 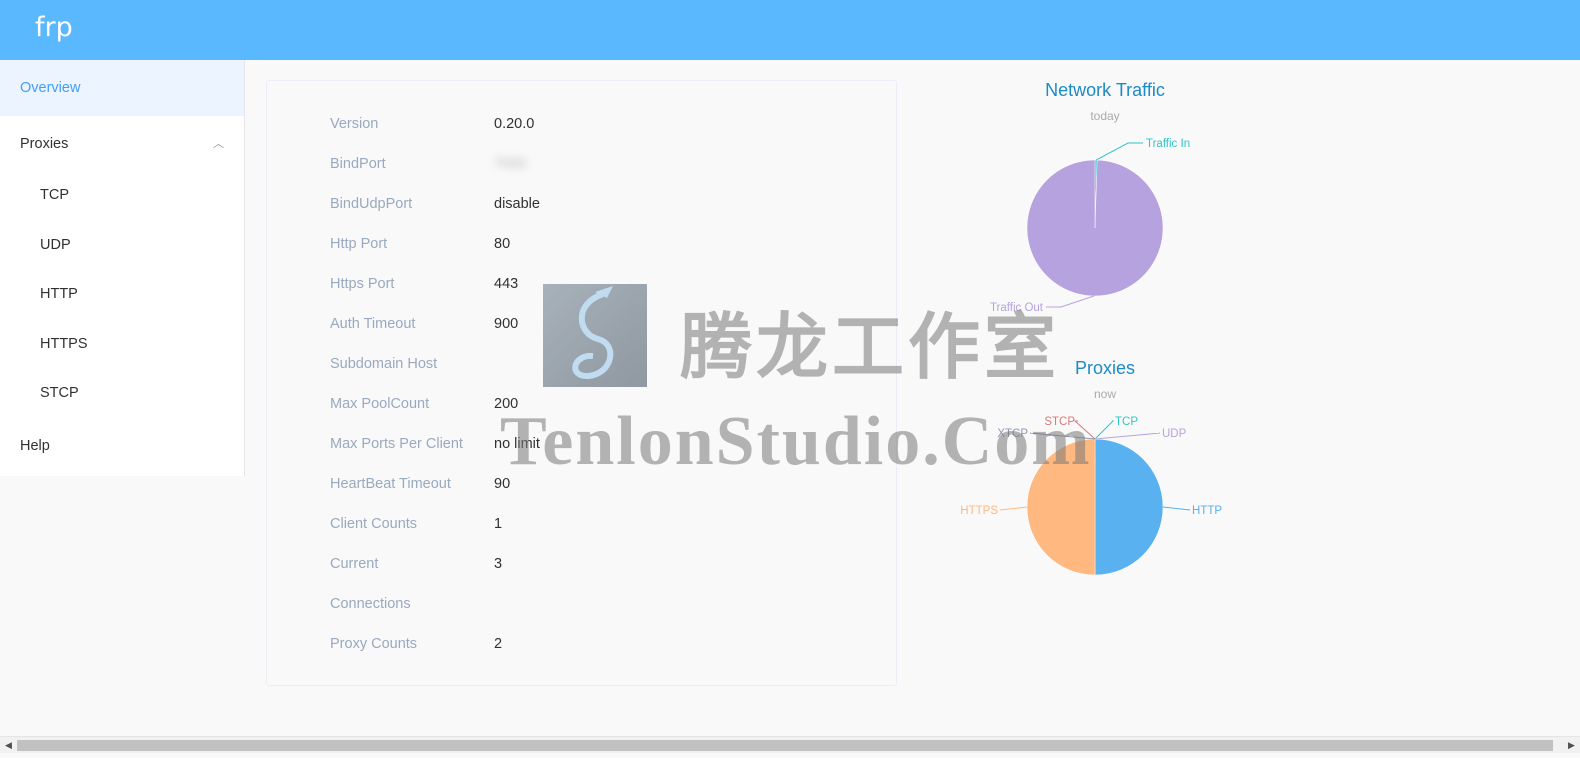 What do you see at coordinates (218, 144) in the screenshot?
I see `chevron-up-icon: ︿` at bounding box center [218, 144].